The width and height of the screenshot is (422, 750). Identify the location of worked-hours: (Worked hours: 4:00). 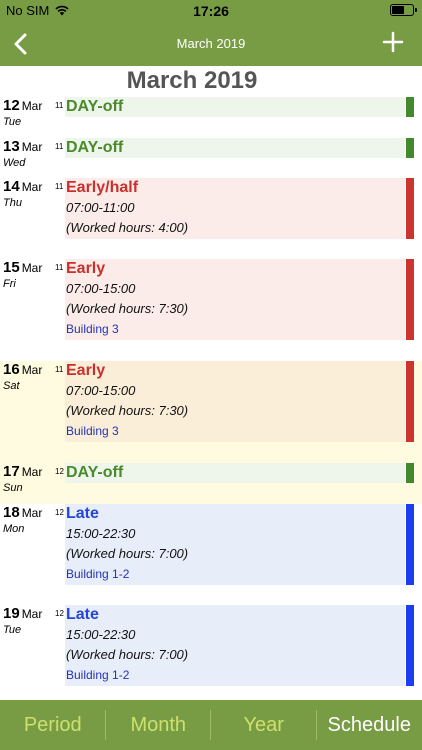
(127, 227).